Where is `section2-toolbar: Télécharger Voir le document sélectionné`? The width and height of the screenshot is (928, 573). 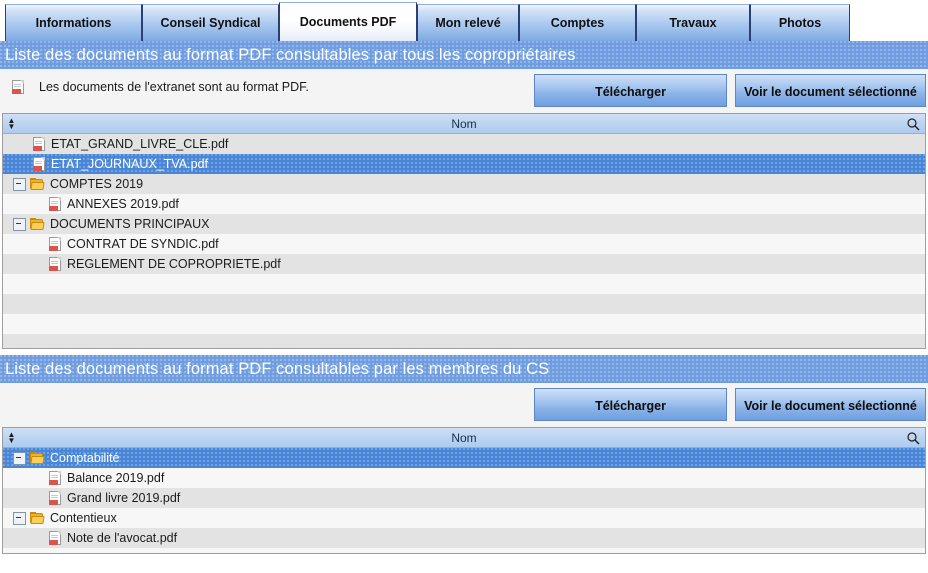 section2-toolbar: Télécharger Voir le document sélectionné is located at coordinates (464, 405).